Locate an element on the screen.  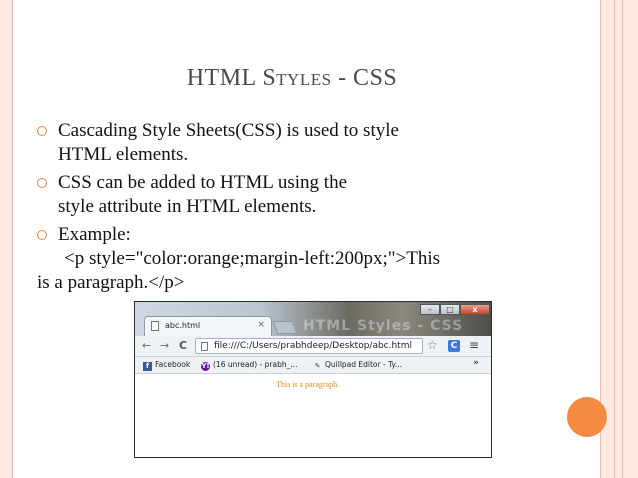
maximize-button: □ is located at coordinates (450, 309).